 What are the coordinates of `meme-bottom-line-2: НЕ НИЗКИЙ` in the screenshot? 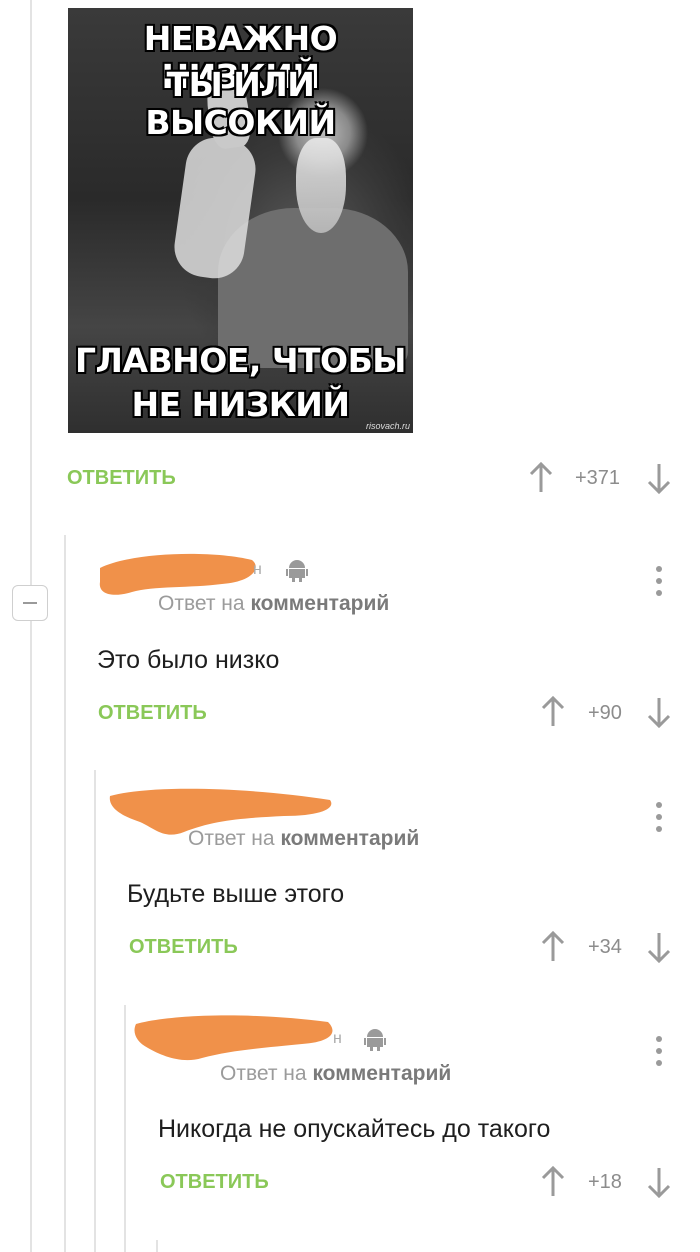 It's located at (240, 404).